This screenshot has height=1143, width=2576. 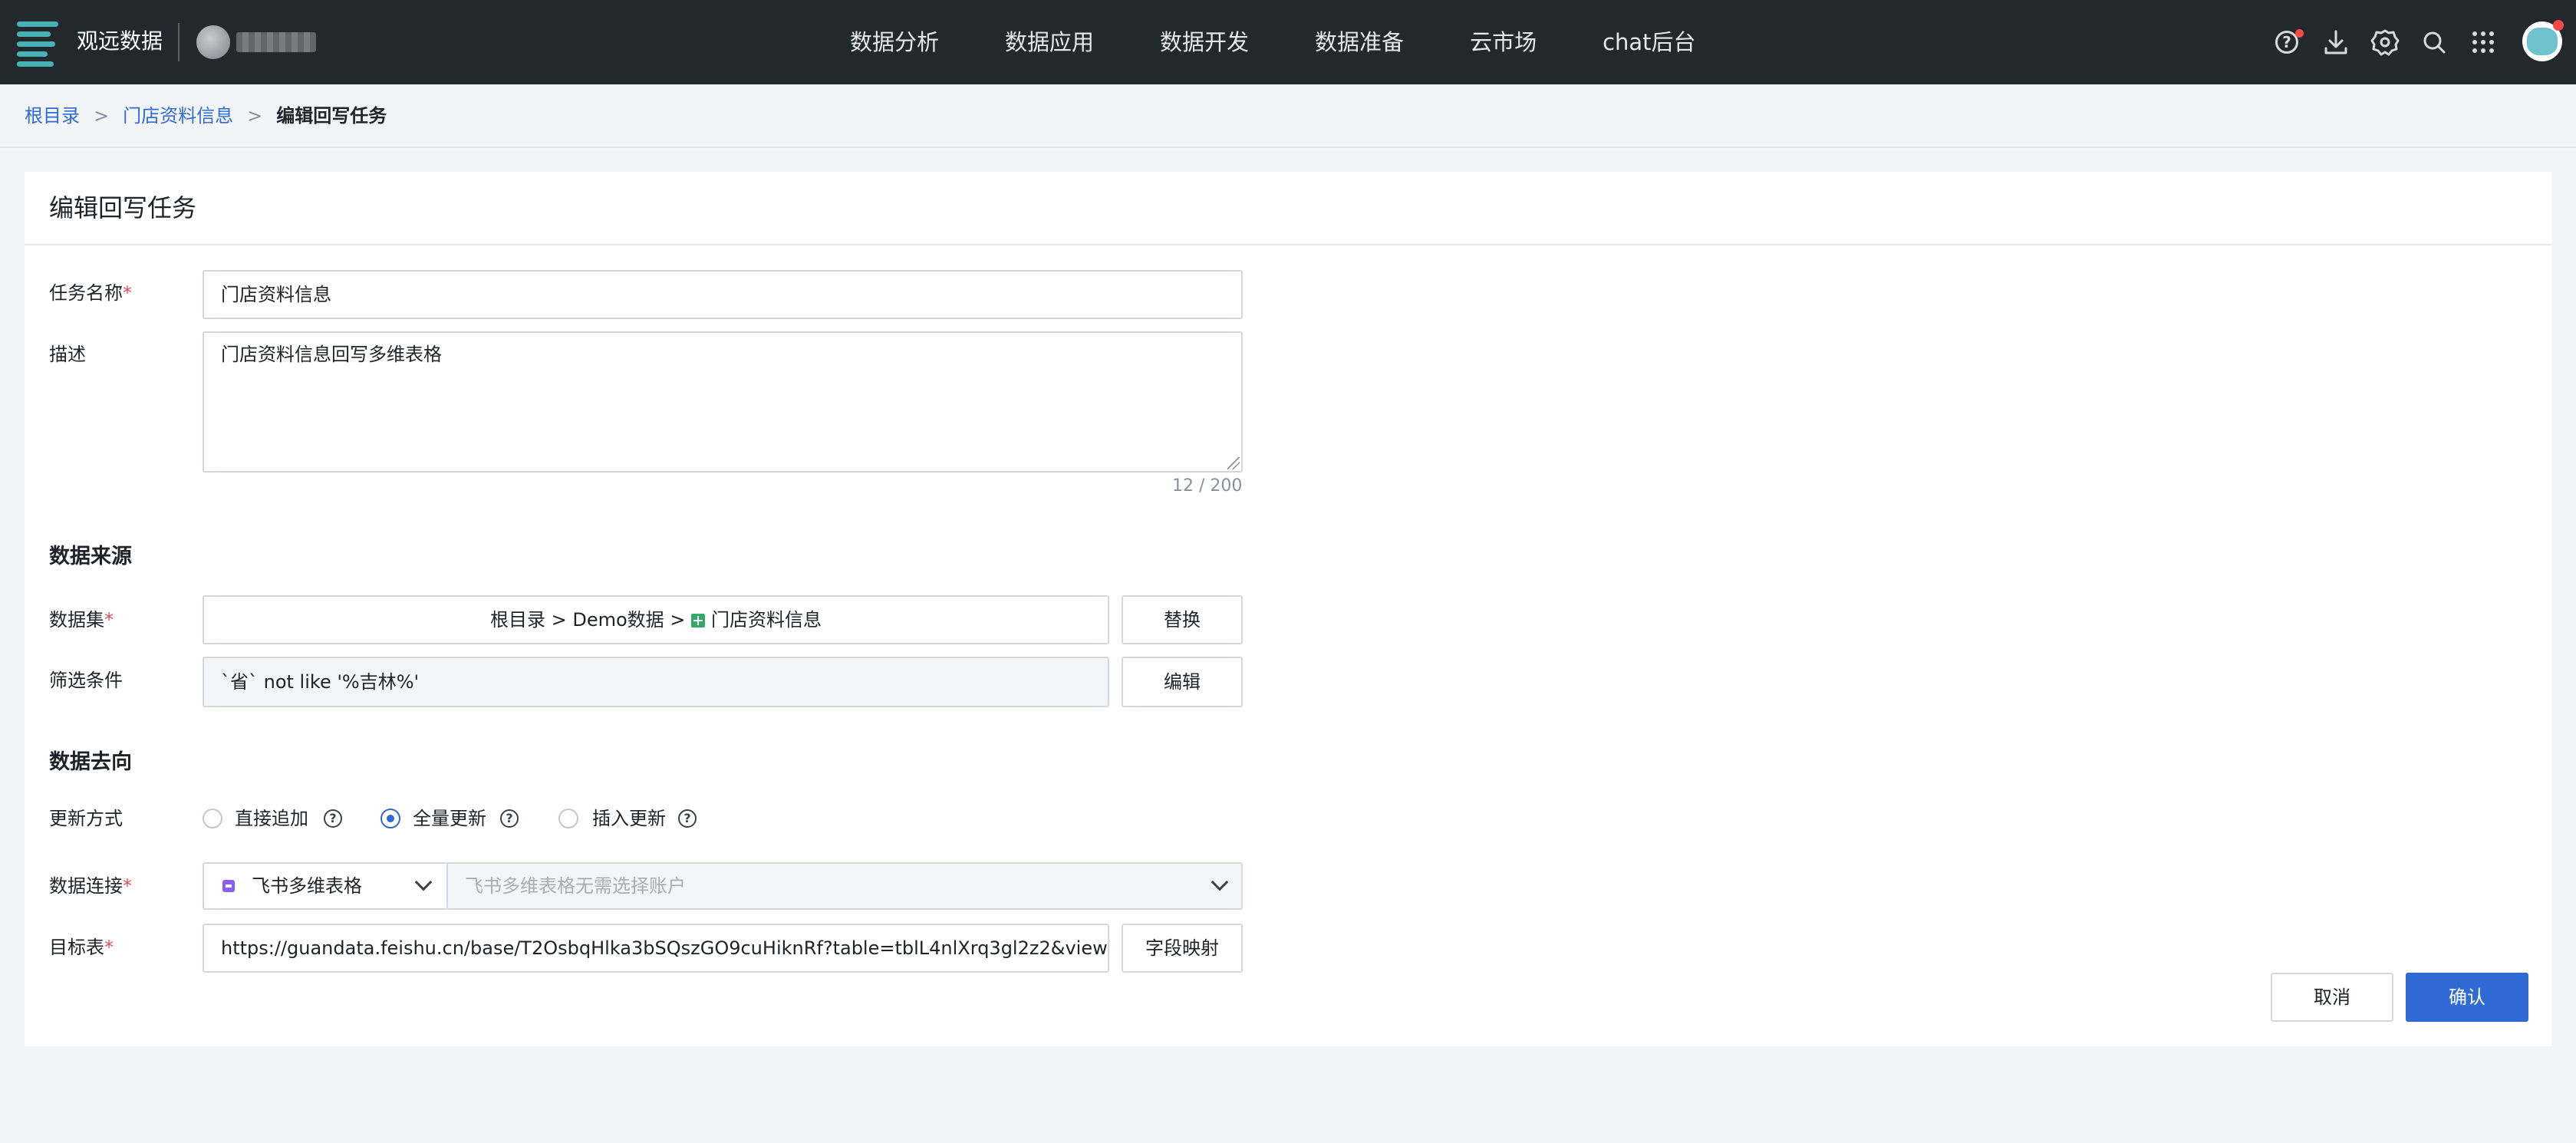 I want to click on filter-label: 筛选条件, so click(x=86, y=680).